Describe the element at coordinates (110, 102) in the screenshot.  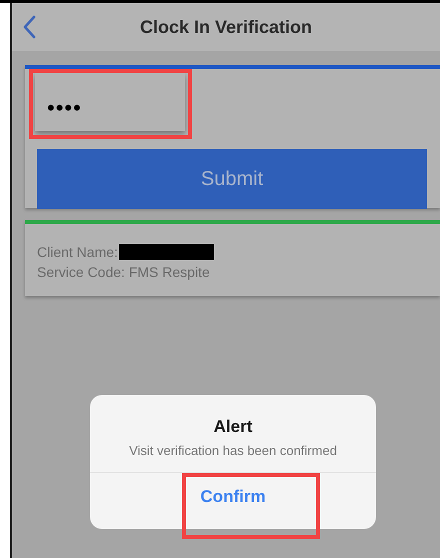
I see `pin-field: ••••` at that location.